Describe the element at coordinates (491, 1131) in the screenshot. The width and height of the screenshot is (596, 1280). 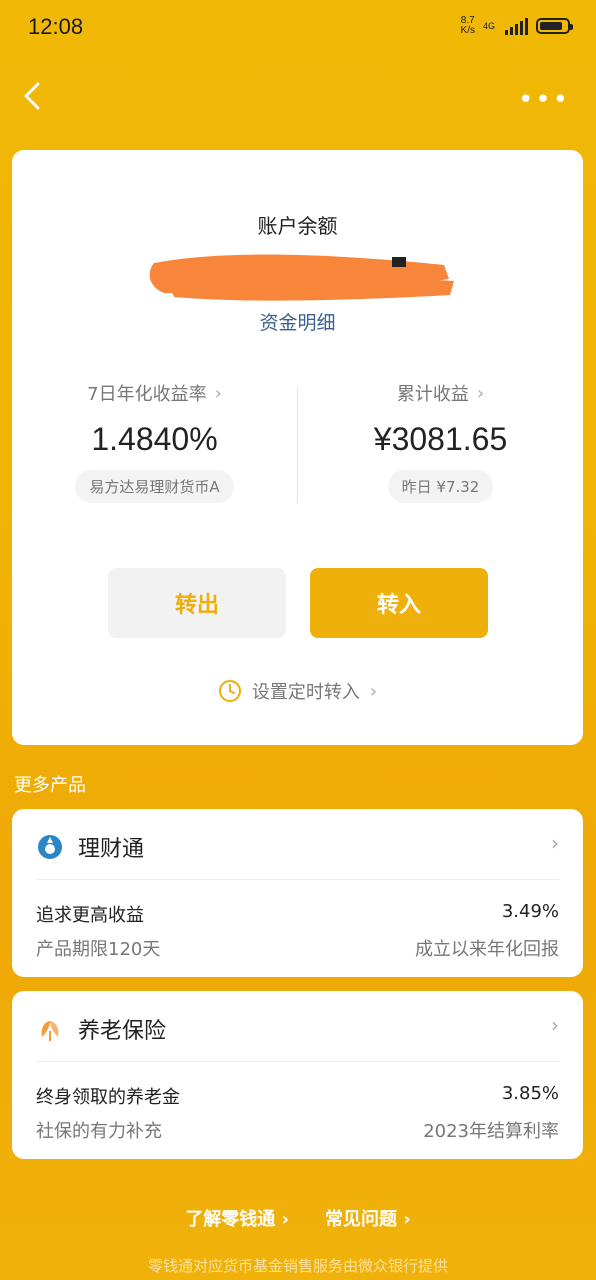
I see `product-rate-note: 2023年结算利率` at that location.